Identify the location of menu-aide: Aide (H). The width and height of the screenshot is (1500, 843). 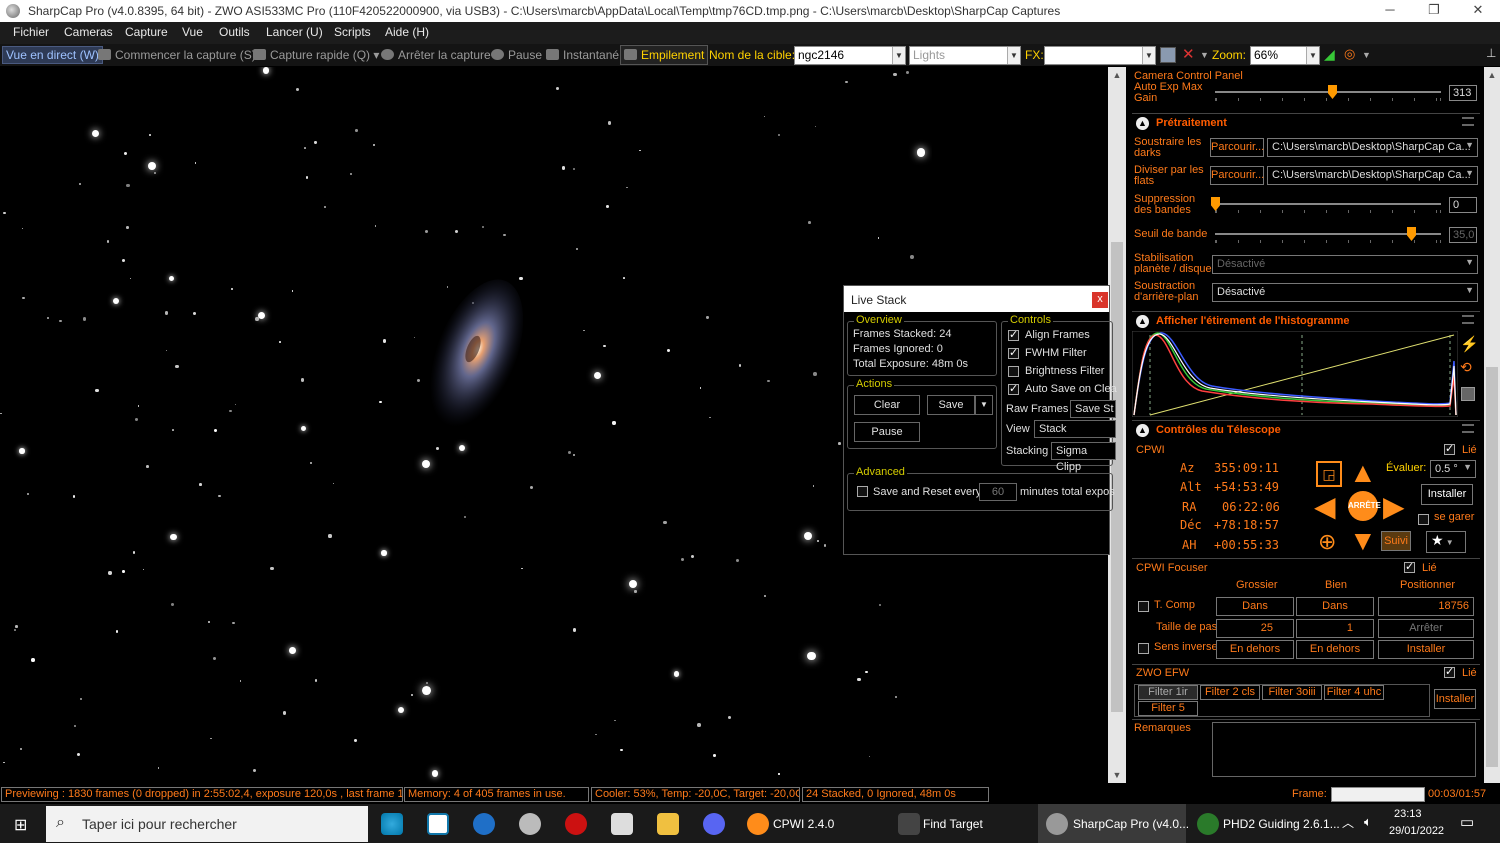
(407, 32).